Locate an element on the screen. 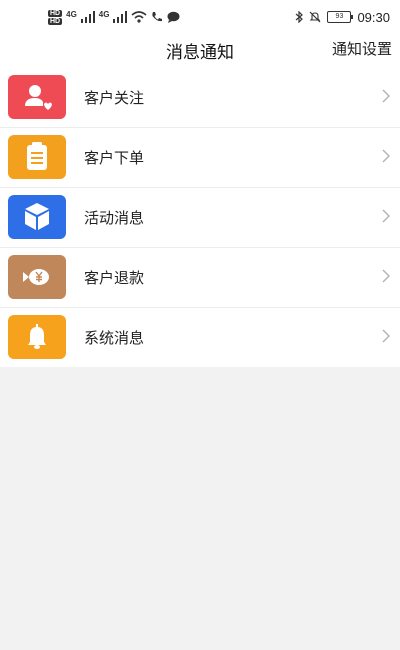 The image size is (400, 650). page-header: 消息通知 通知设置 is located at coordinates (200, 51).